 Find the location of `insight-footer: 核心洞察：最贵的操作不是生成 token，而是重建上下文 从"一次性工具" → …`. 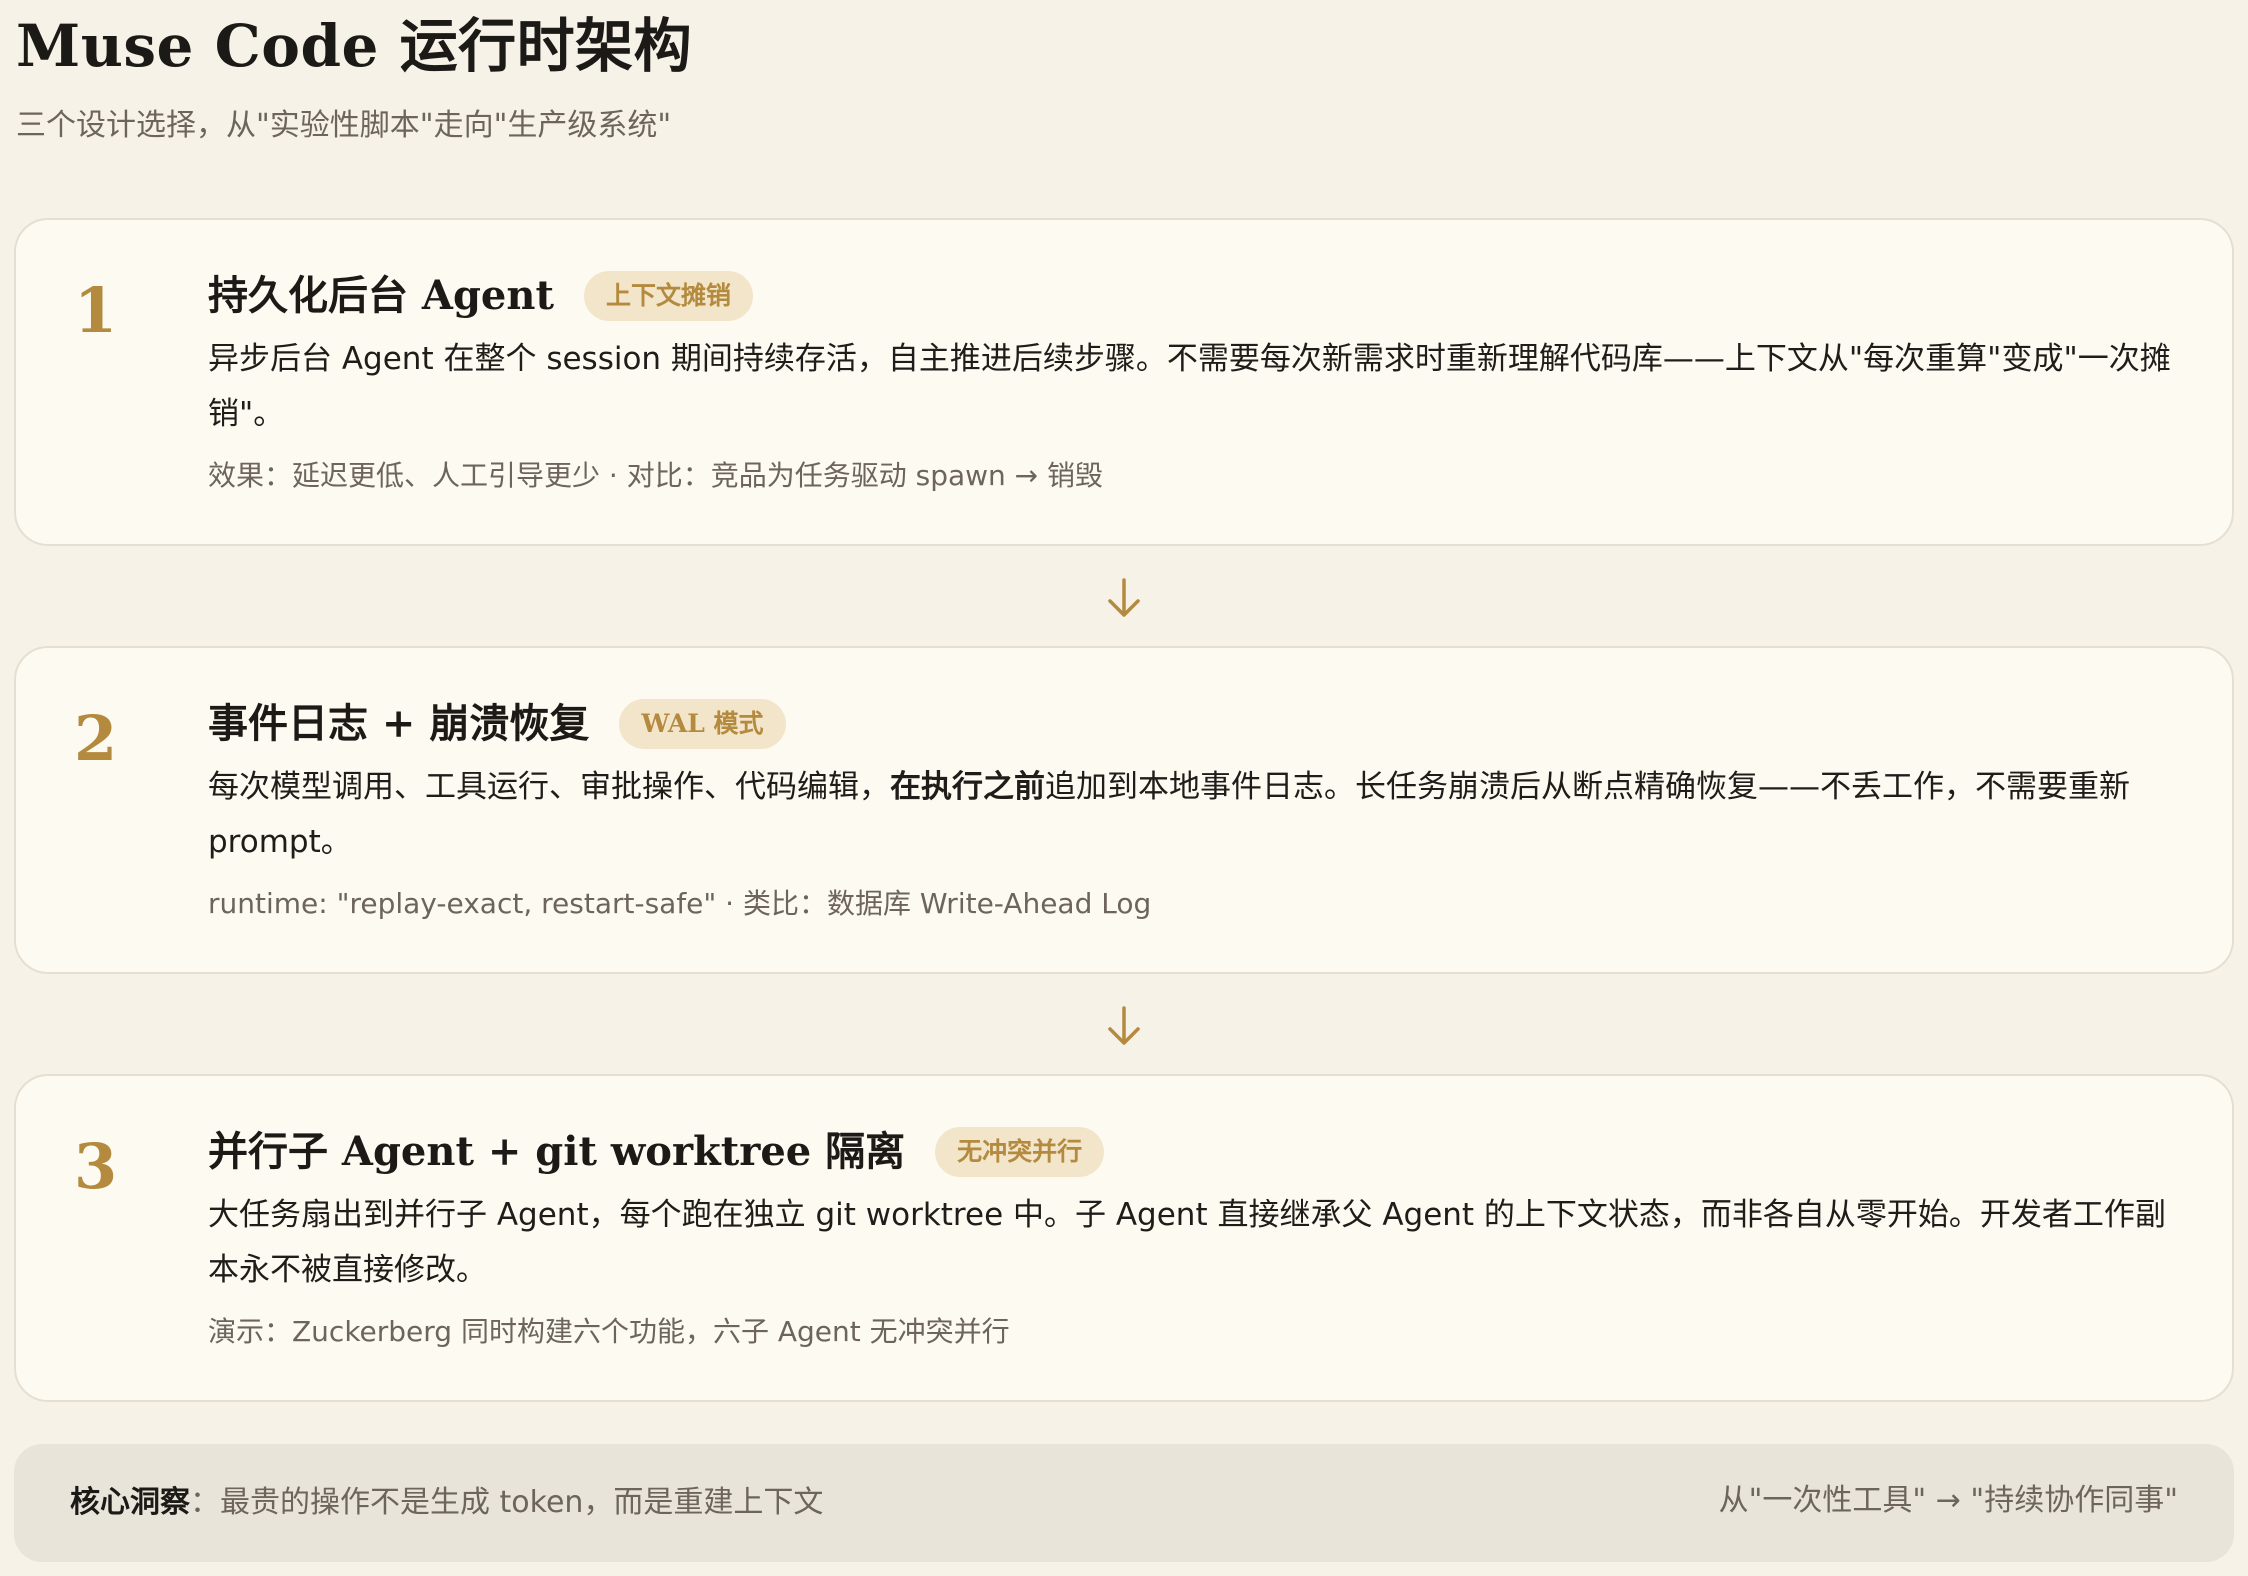

insight-footer: 核心洞察：最贵的操作不是生成 token，而是重建上下文 从"一次性工具" → … is located at coordinates (1124, 1503).